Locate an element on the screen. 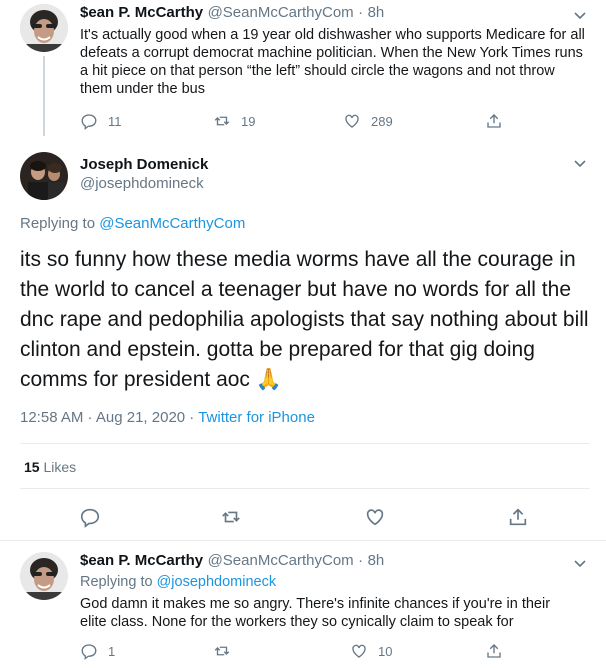  tweet-source: Twitter for iPhone is located at coordinates (256, 417).